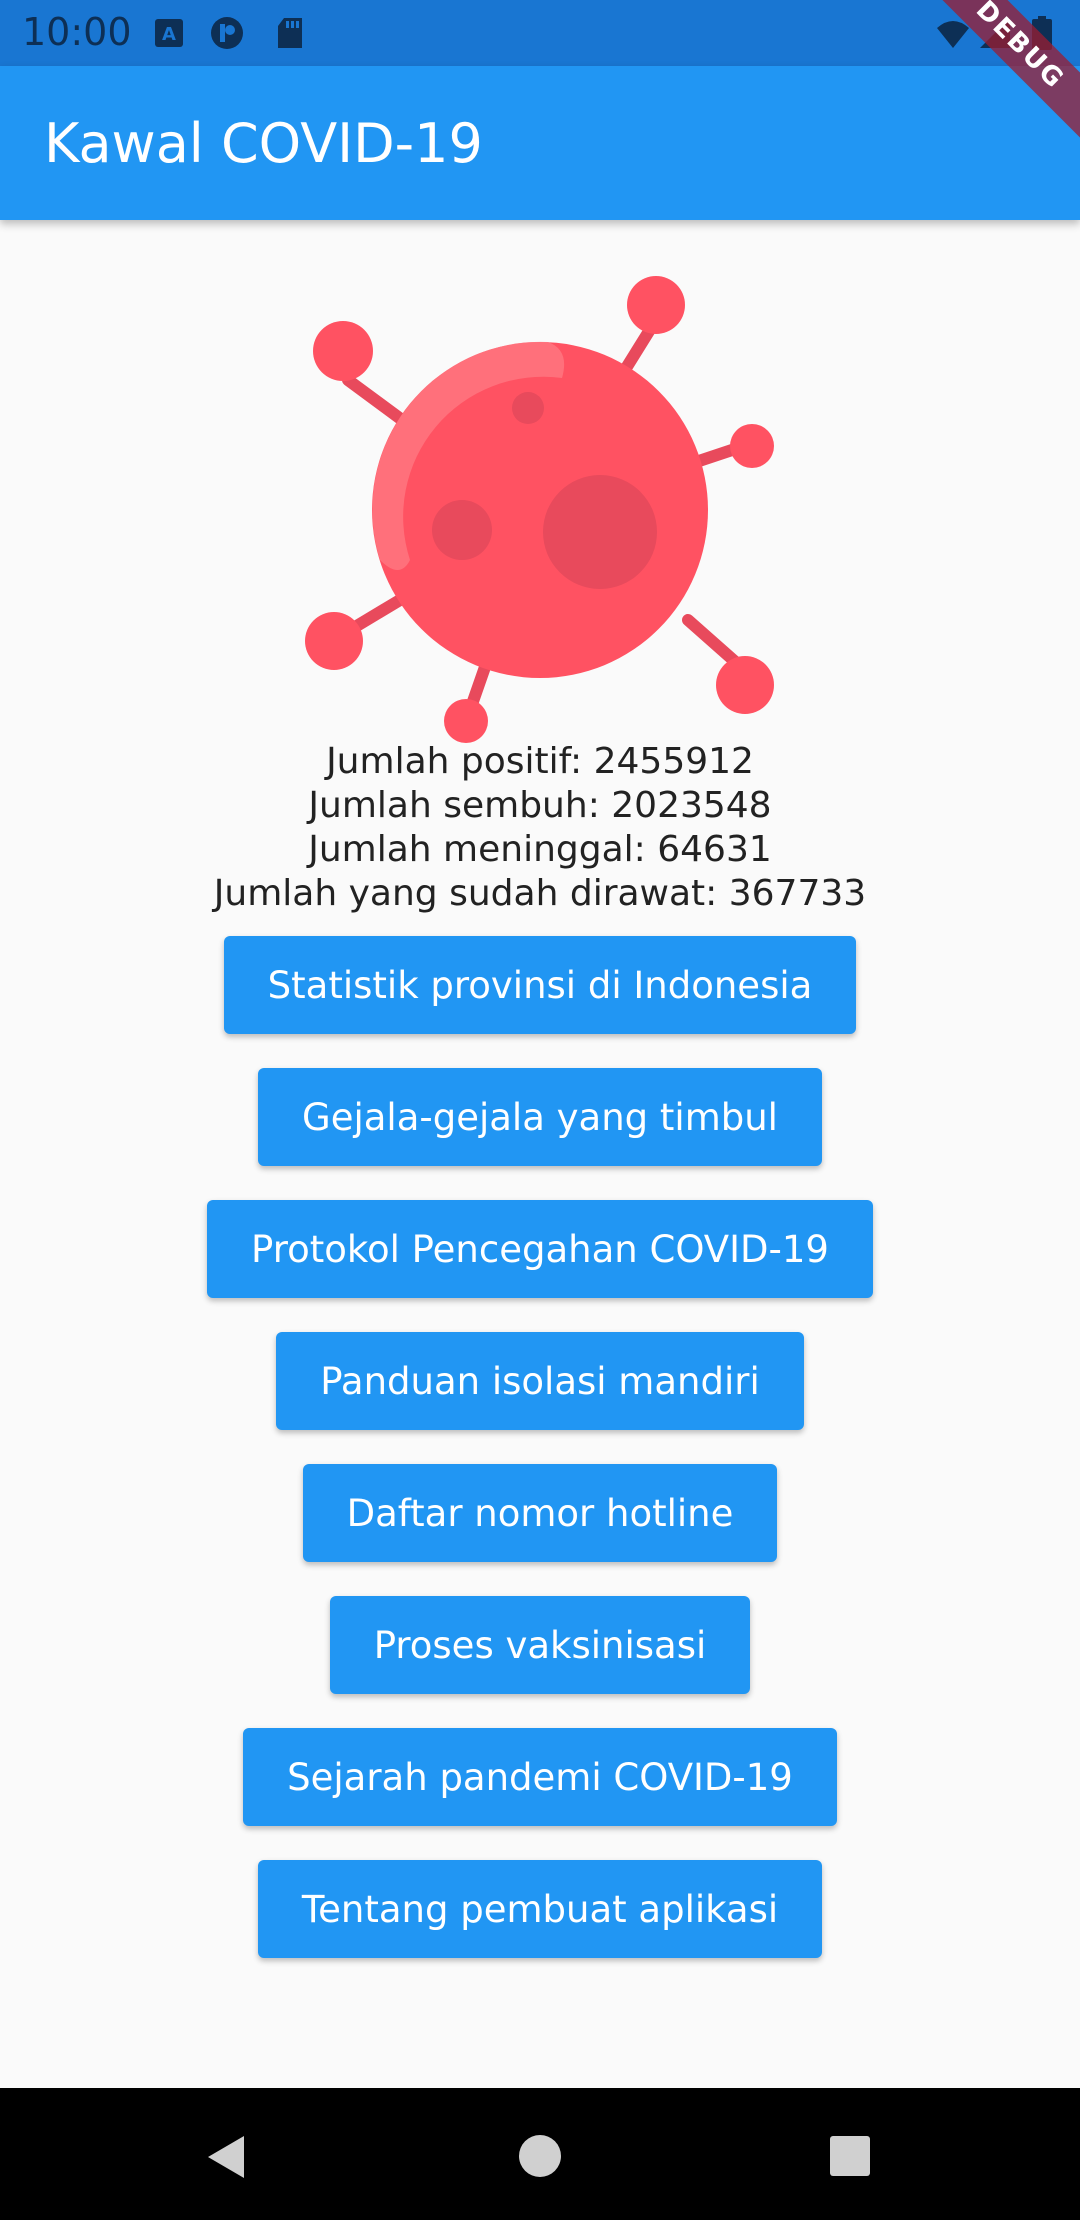  Describe the element at coordinates (290, 33) in the screenshot. I see `sd-card-icon` at that location.